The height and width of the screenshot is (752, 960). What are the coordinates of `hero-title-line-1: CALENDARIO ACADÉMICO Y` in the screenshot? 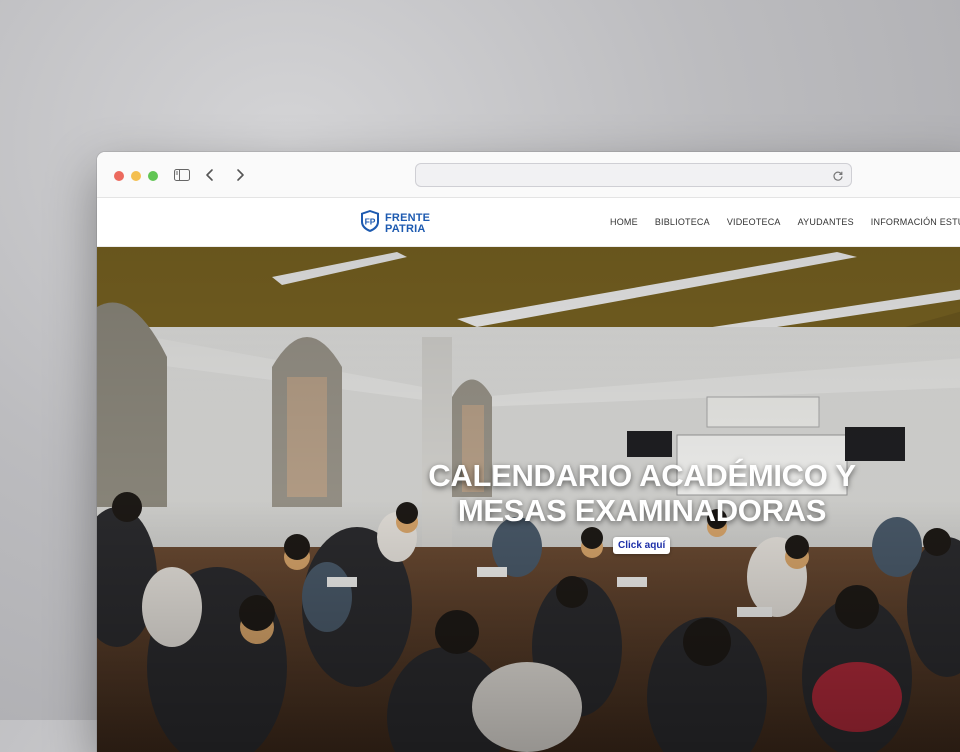 It's located at (642, 475).